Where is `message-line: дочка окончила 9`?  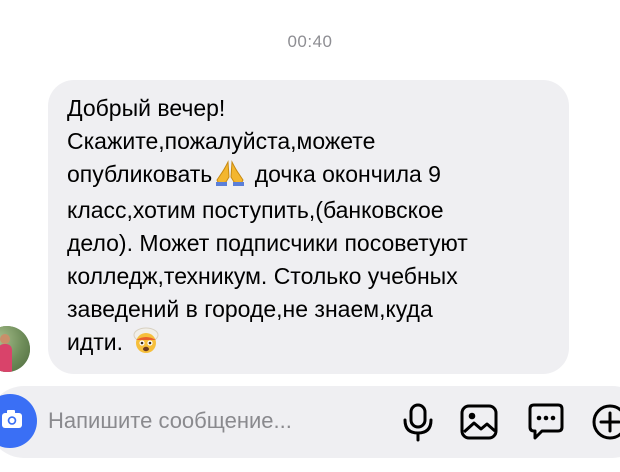
message-line: дочка окончила 9 is located at coordinates (347, 173).